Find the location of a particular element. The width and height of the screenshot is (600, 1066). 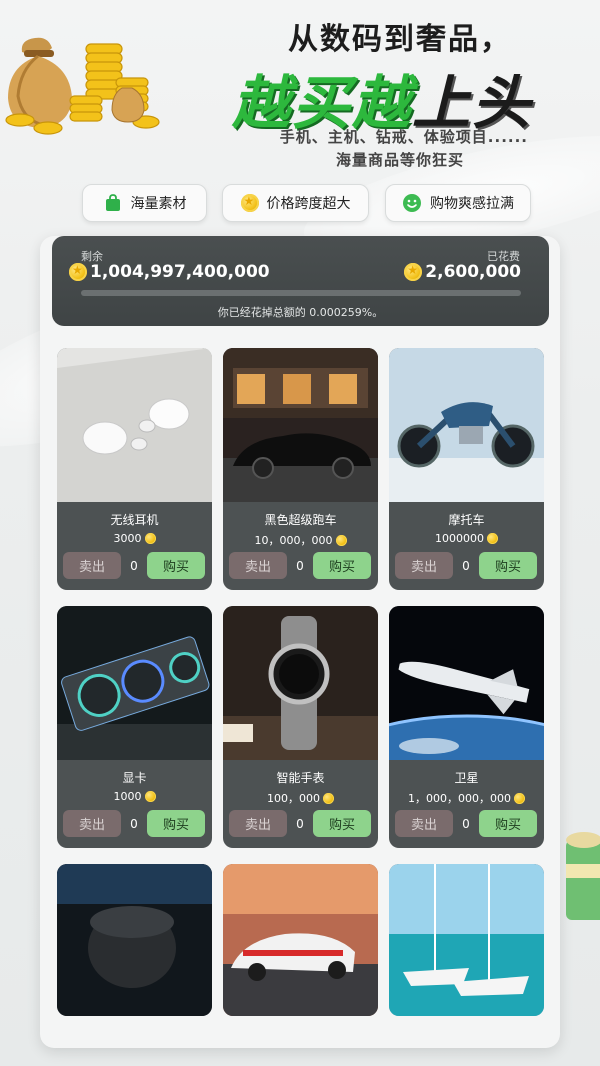

race-car-image is located at coordinates (300, 940).